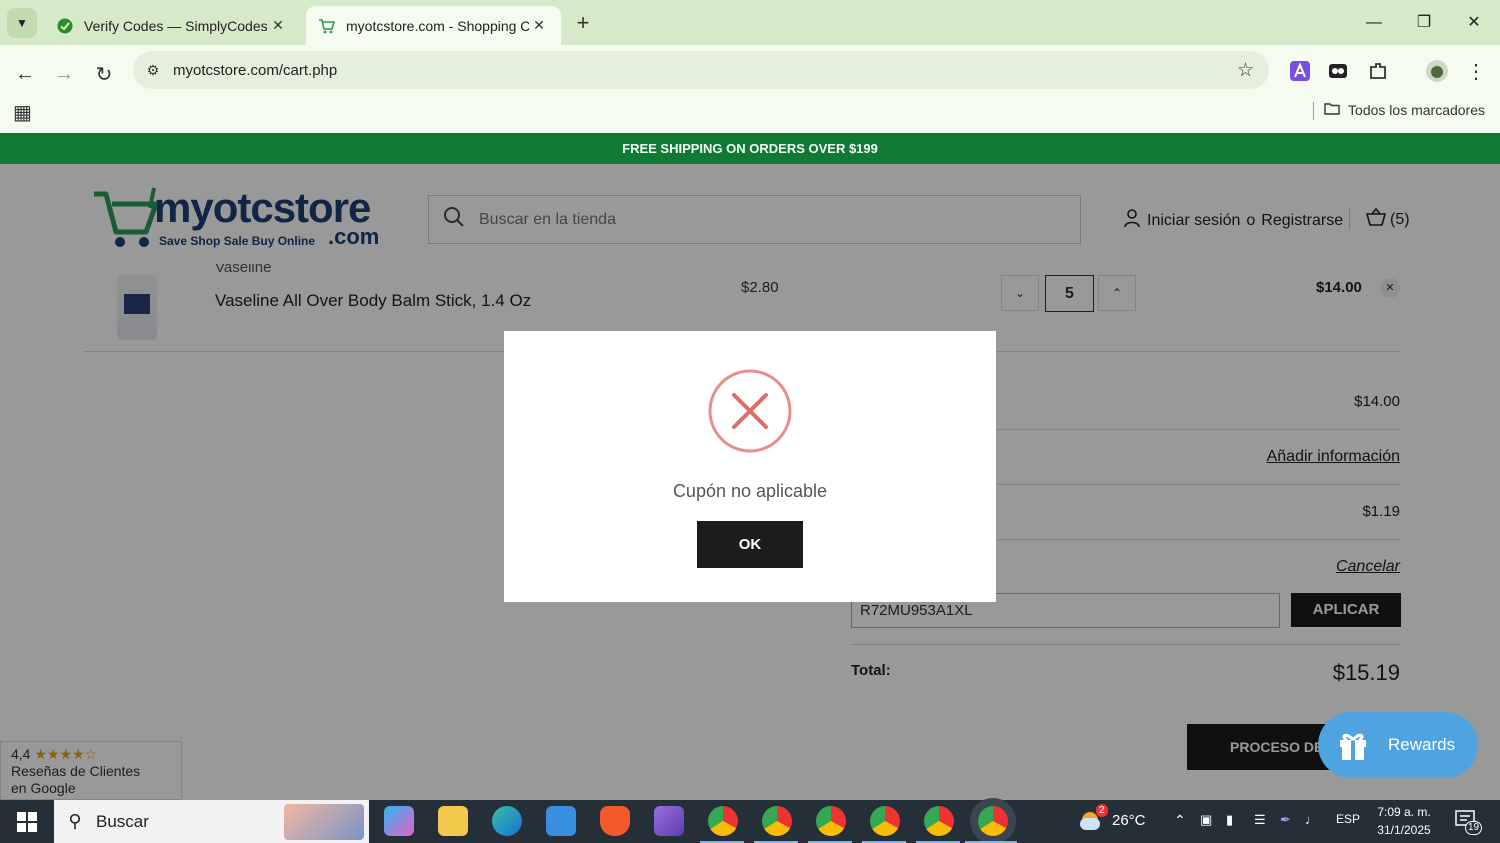  Describe the element at coordinates (750, 491) in the screenshot. I see `dialog-message: Cupón no aplicable` at that location.